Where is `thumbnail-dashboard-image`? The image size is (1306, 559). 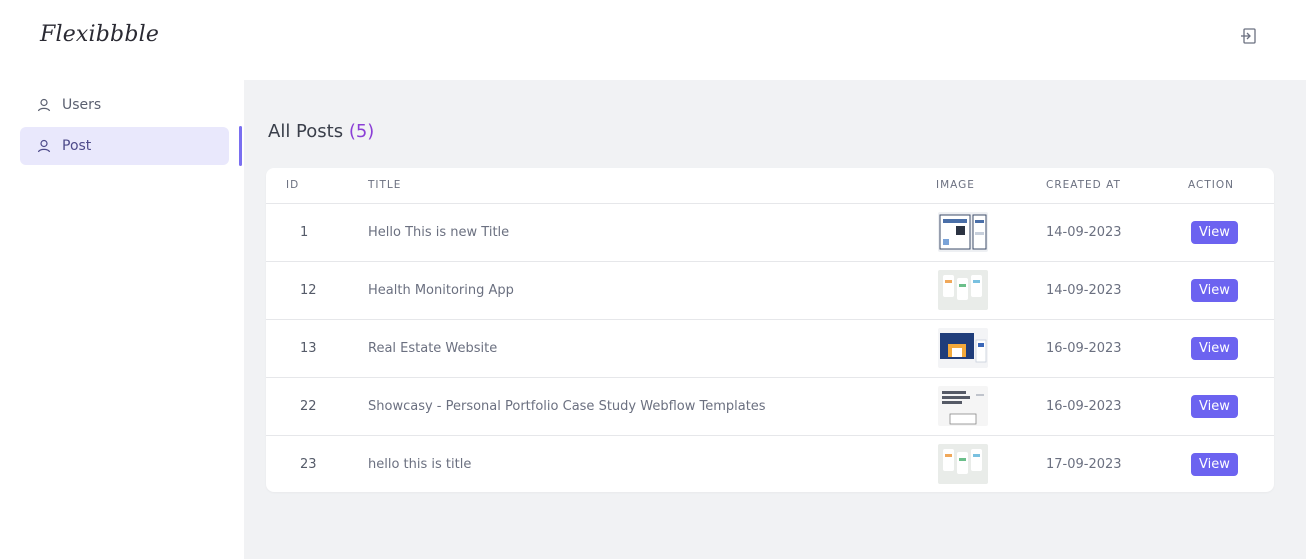
thumbnail-dashboard-image is located at coordinates (963, 232).